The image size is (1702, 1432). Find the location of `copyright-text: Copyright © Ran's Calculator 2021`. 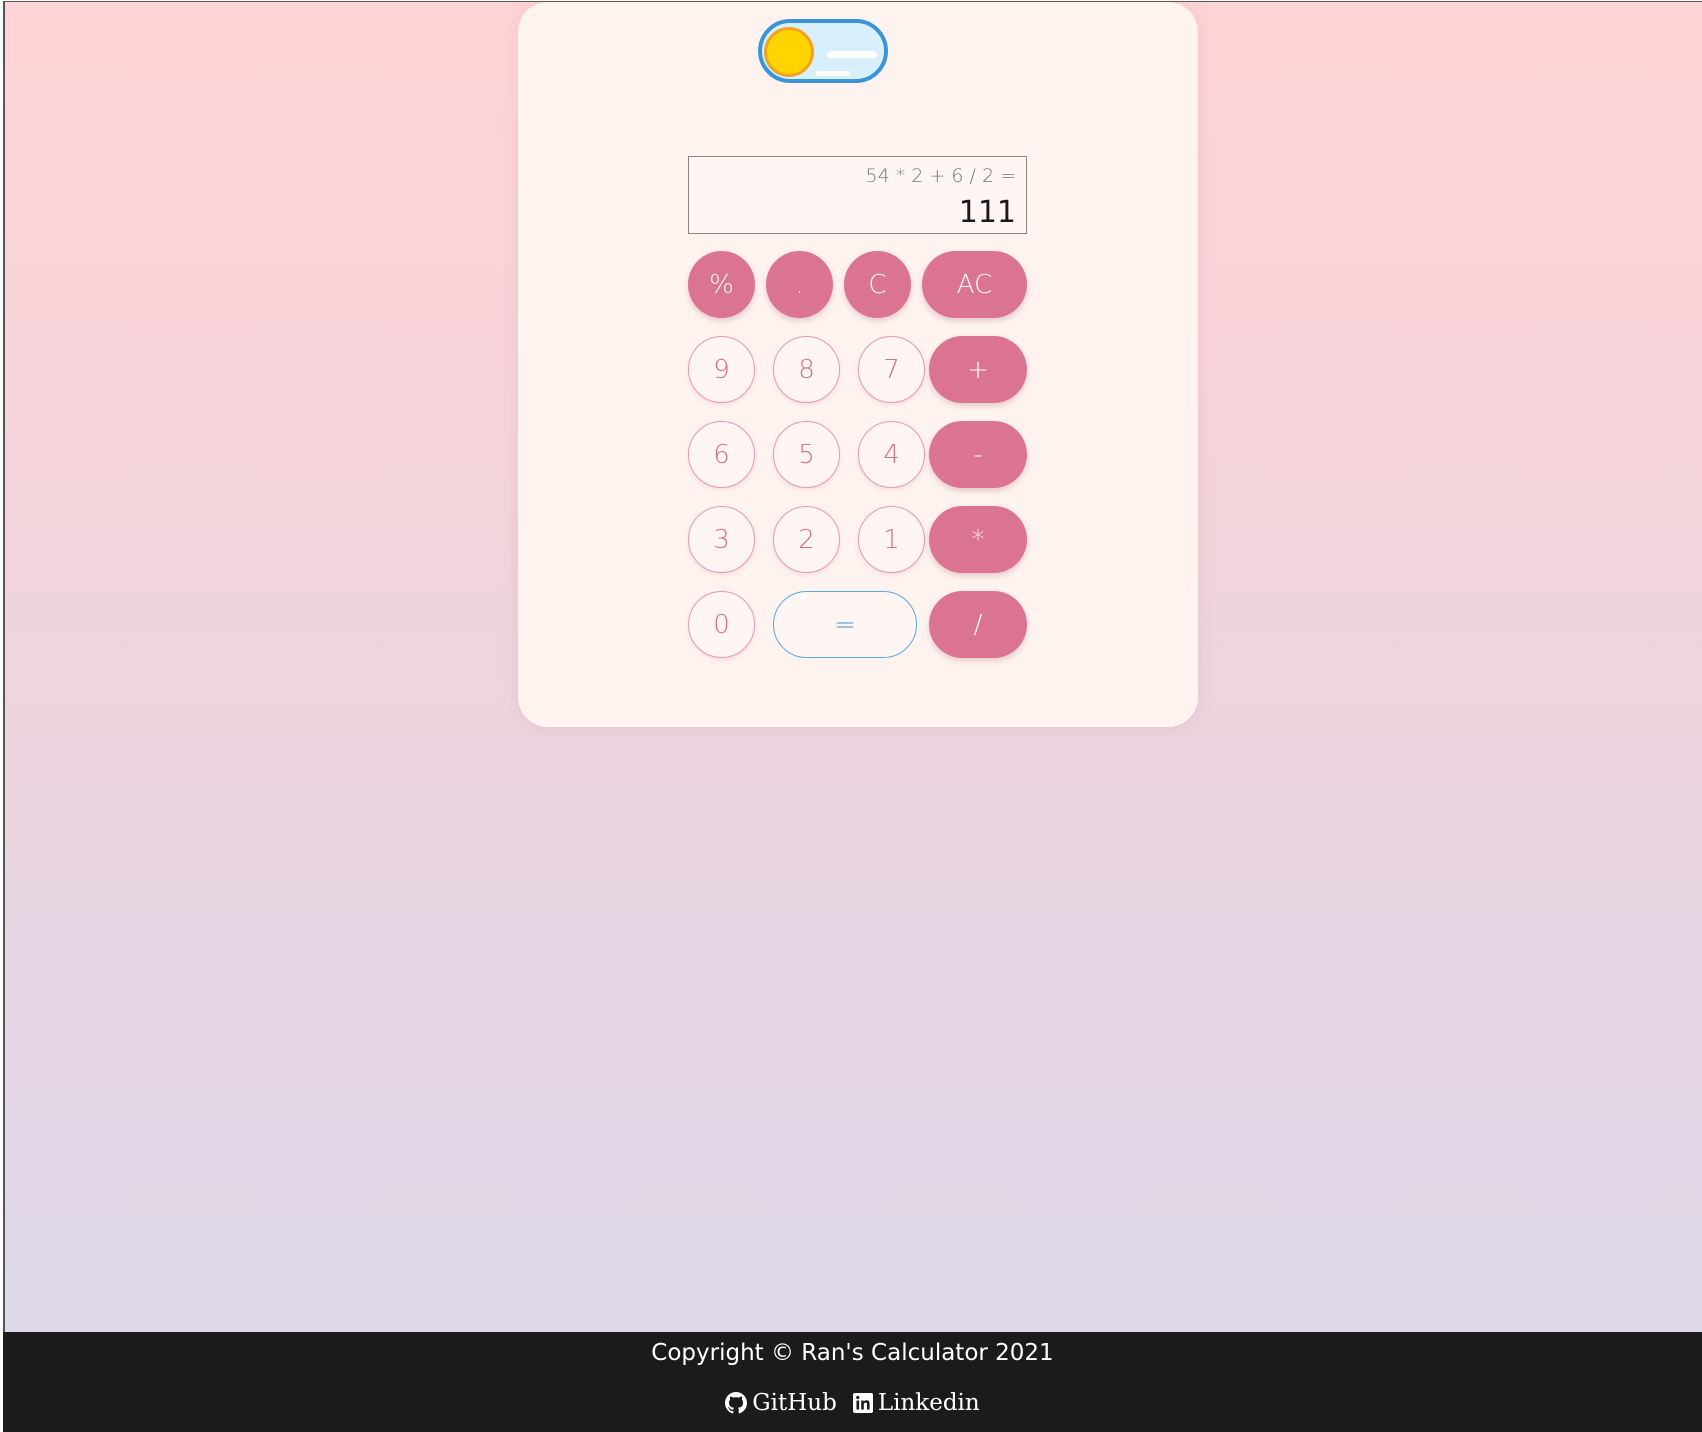

copyright-text: Copyright © Ran's Calculator 2021 is located at coordinates (852, 1353).